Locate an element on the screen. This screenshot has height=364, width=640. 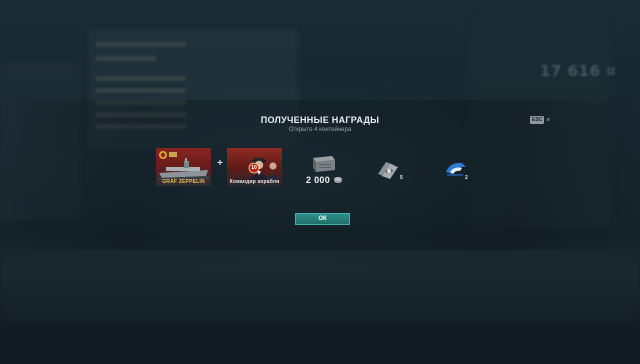
close-icon: × is located at coordinates (548, 120).